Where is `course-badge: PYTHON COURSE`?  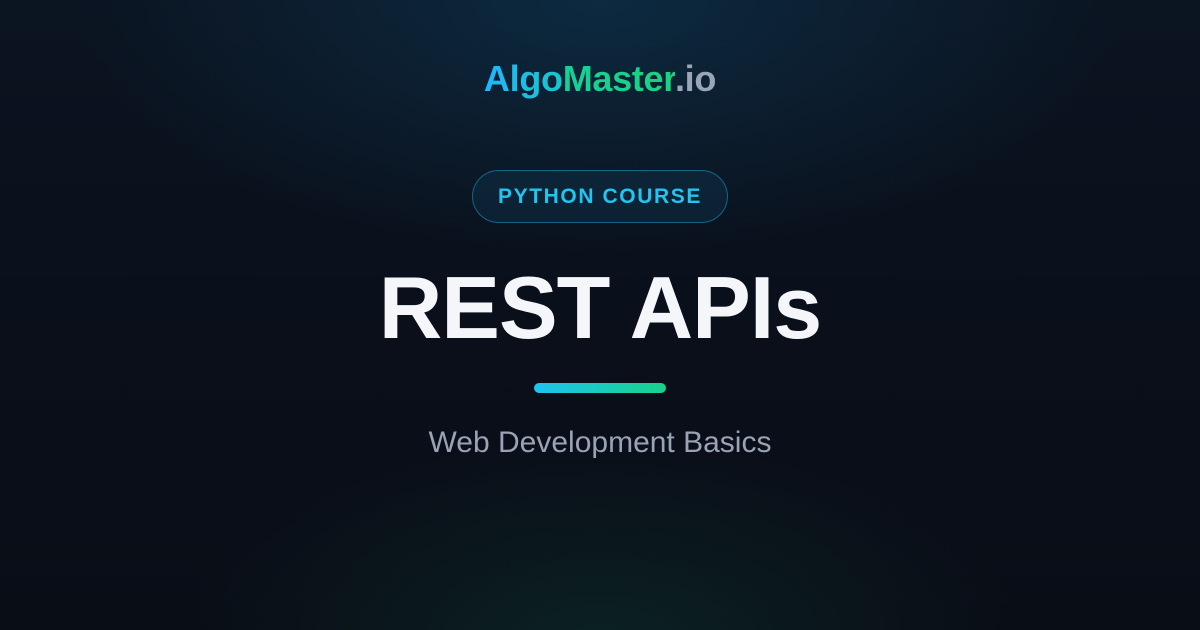 course-badge: PYTHON COURSE is located at coordinates (600, 196).